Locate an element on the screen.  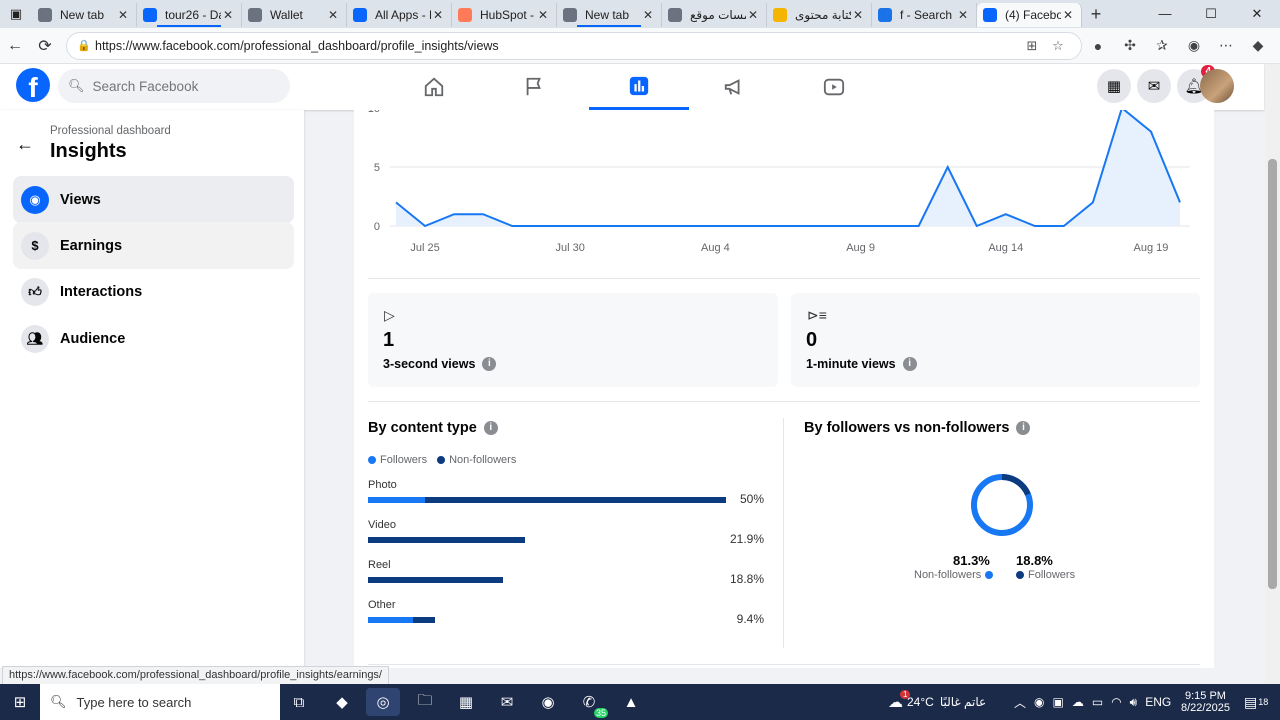
facebook-logo-icon: f is located at coordinates (33, 85).